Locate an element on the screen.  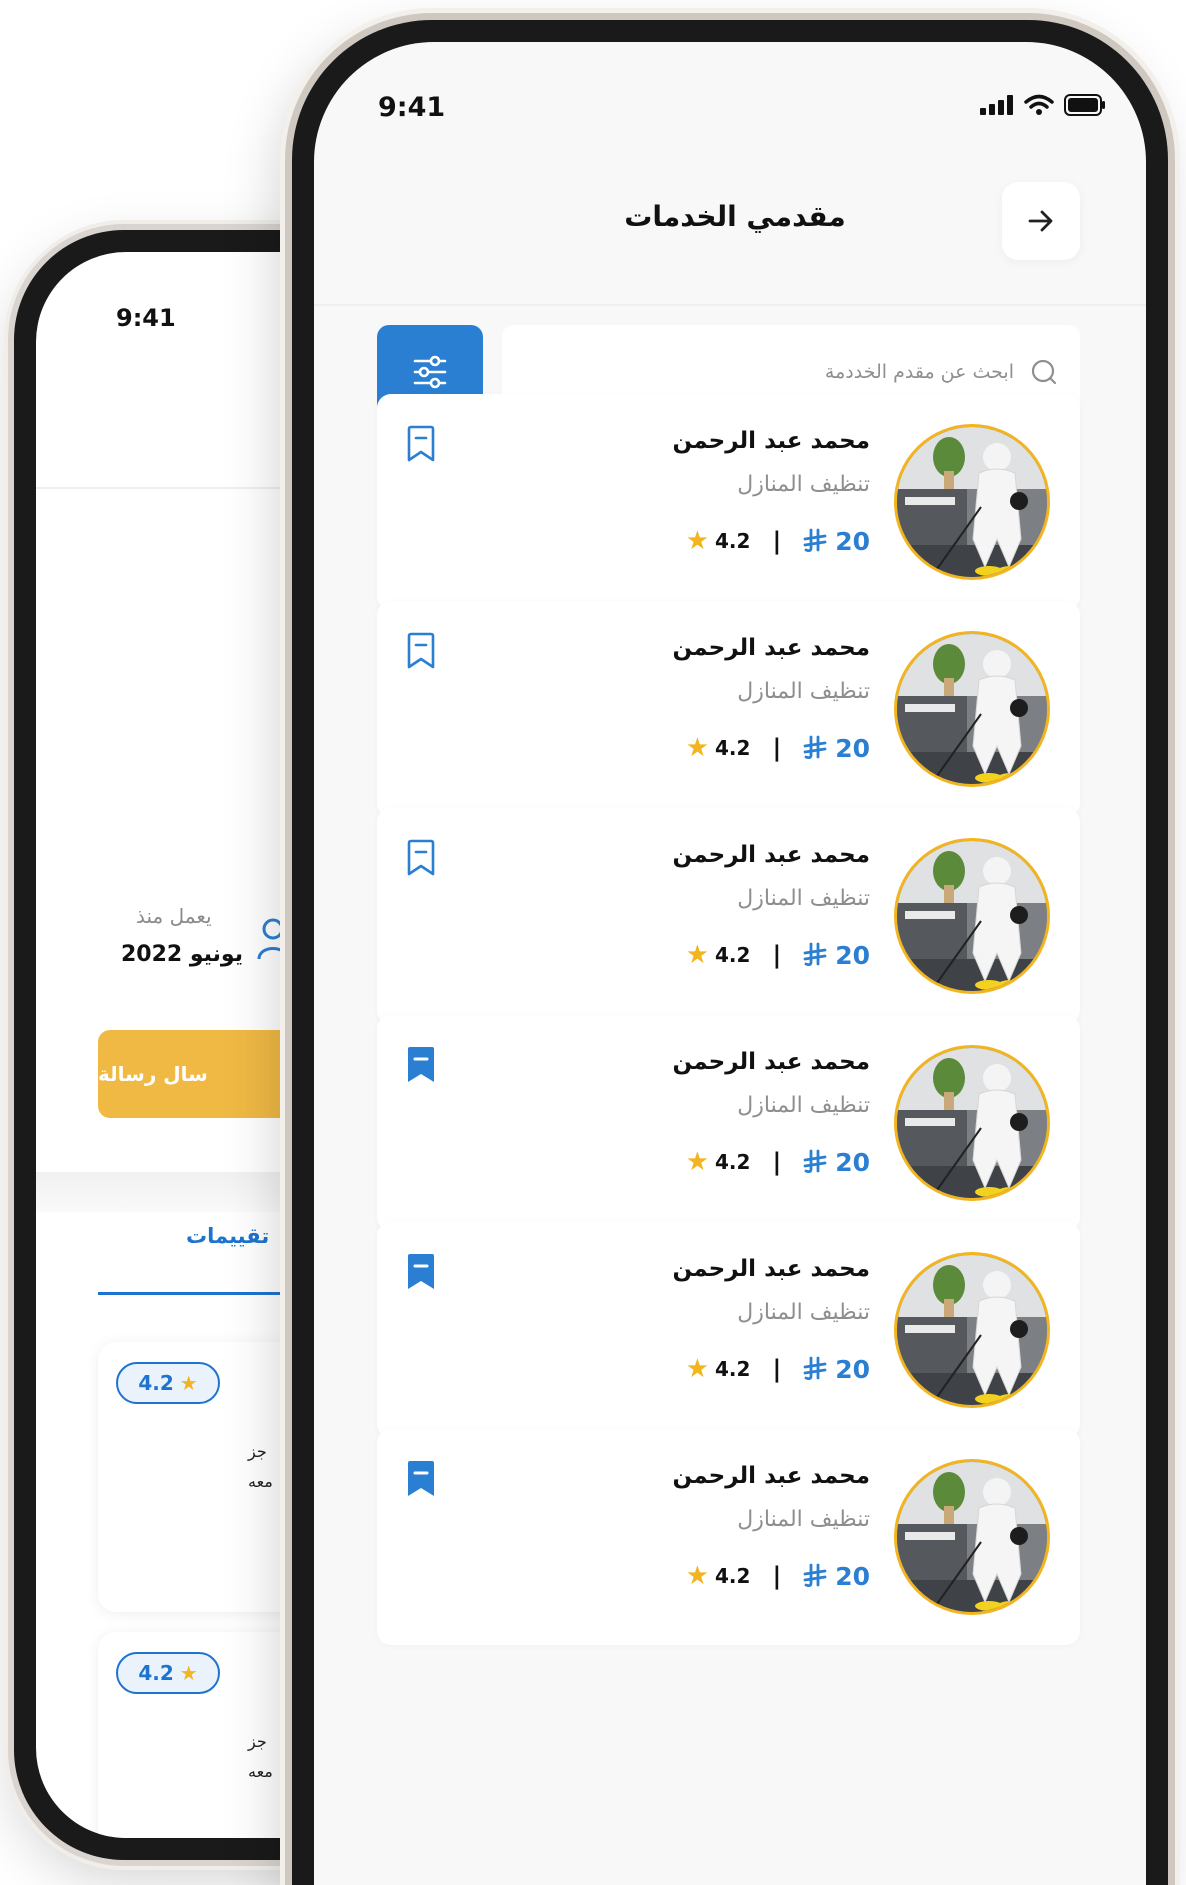
status-time: 9:41 is located at coordinates (412, 107).